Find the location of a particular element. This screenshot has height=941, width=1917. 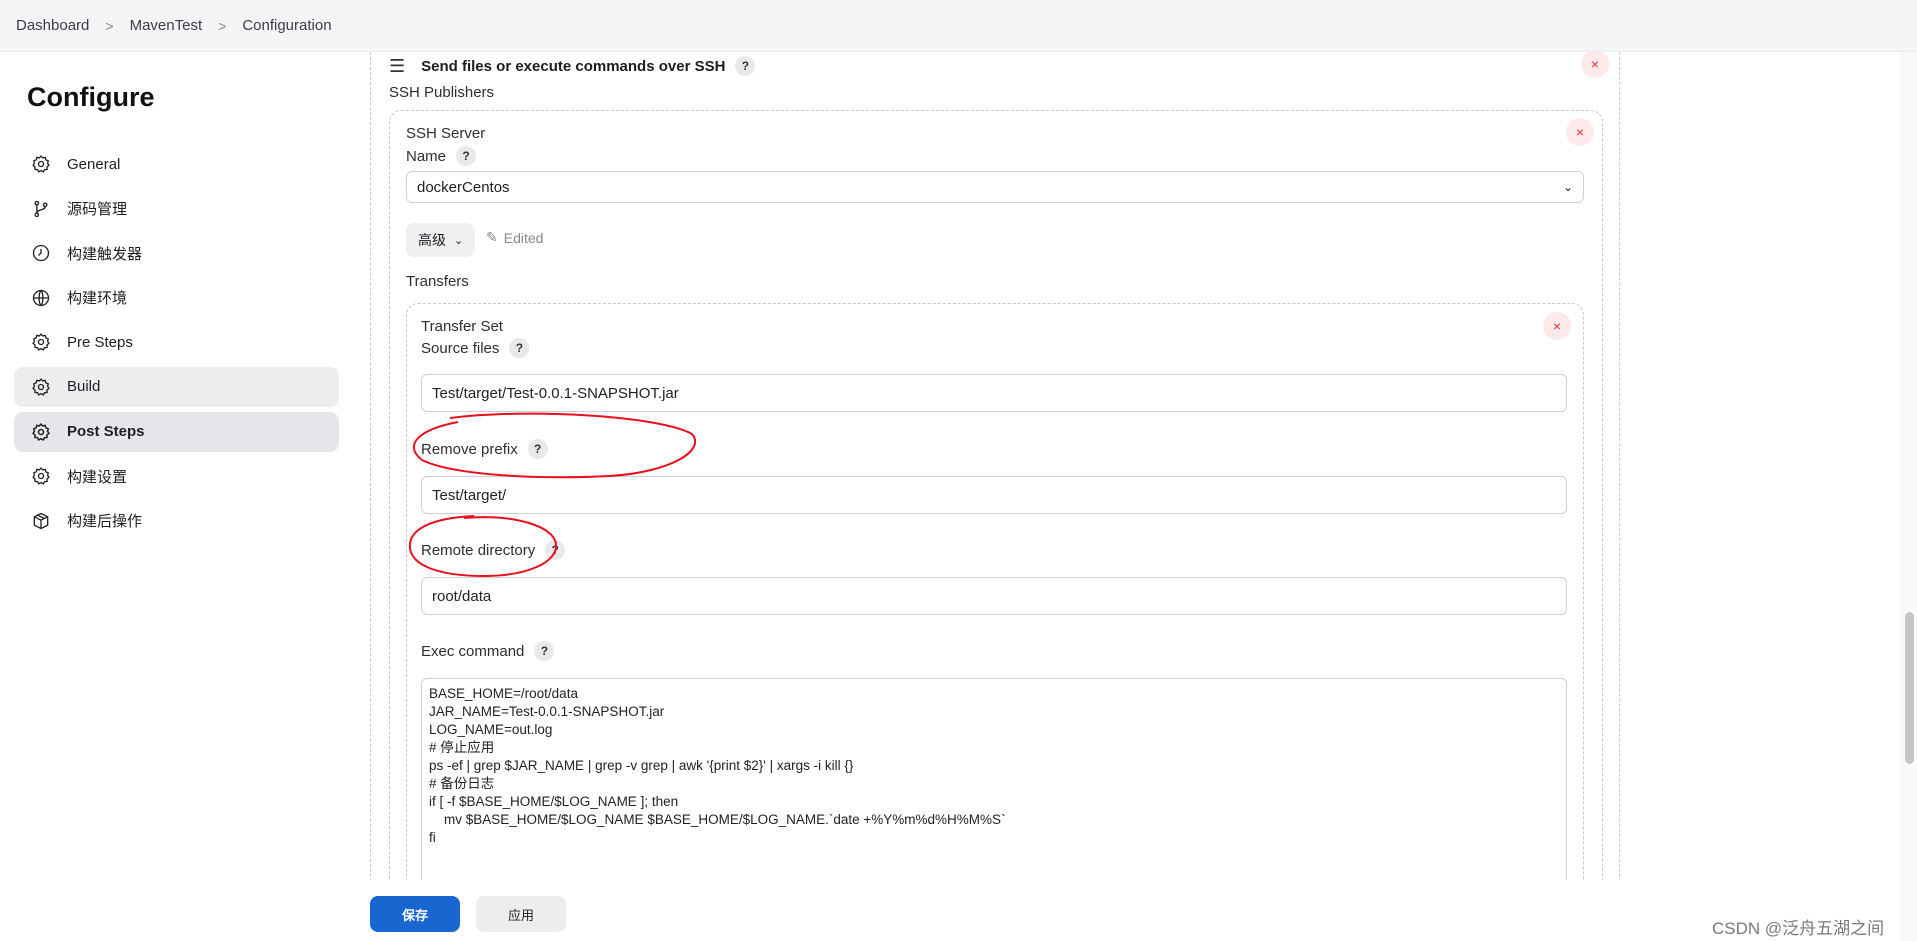

branch-icon is located at coordinates (41, 209).